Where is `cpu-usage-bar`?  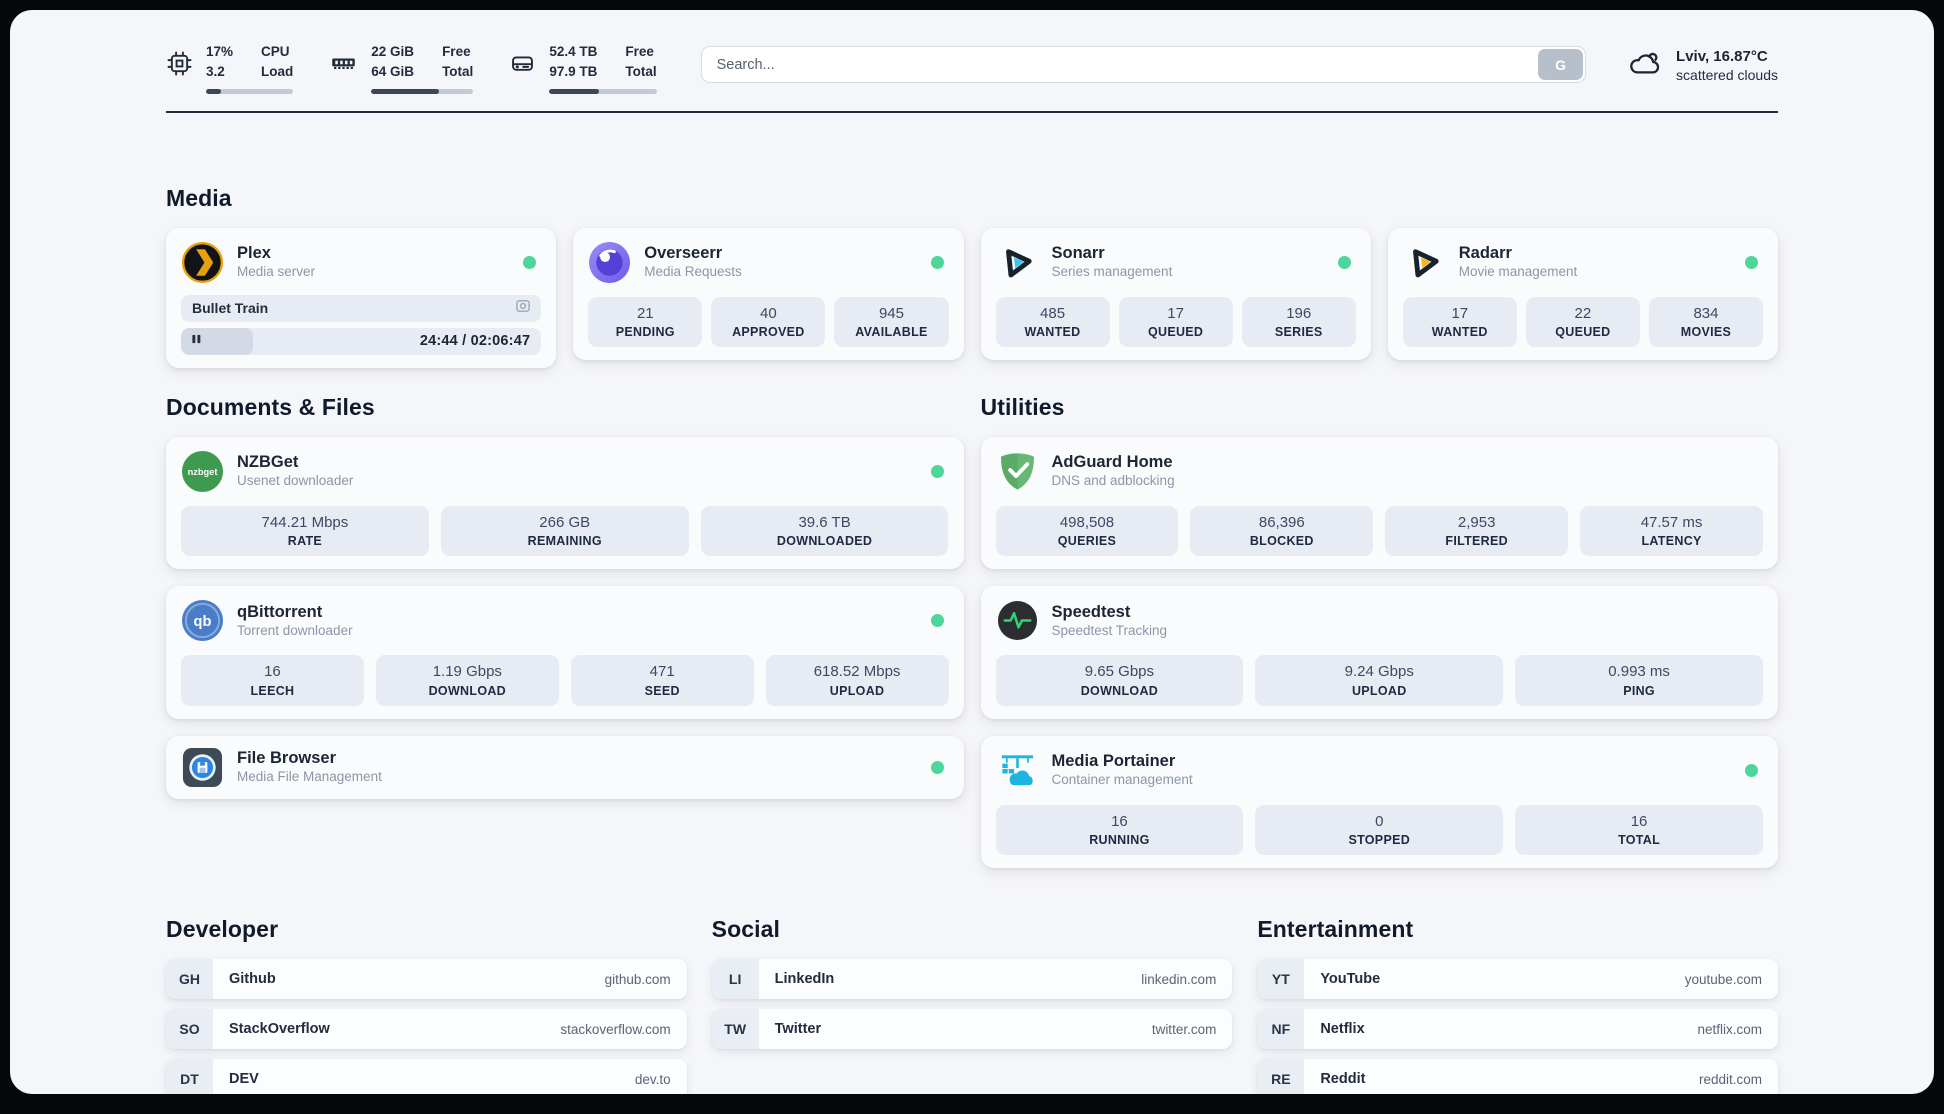 cpu-usage-bar is located at coordinates (250, 91).